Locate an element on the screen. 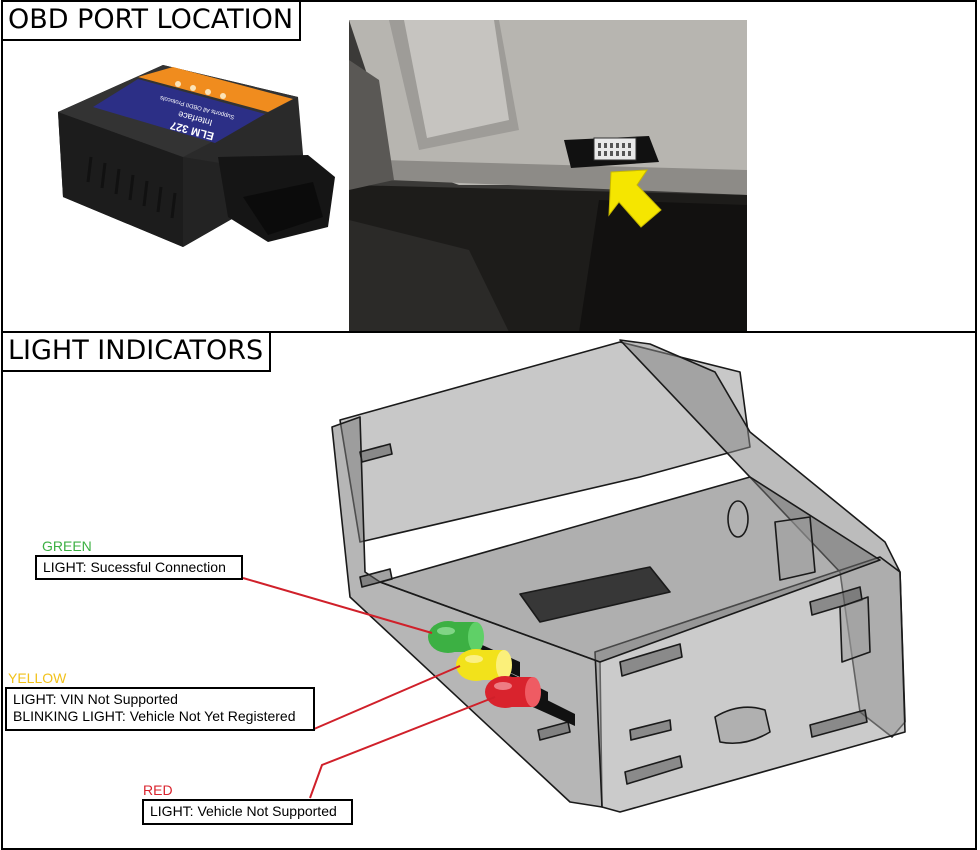 This screenshot has height=850, width=980. yellow-light-text: LIGHT: VIN Not Supported is located at coordinates (95, 699).